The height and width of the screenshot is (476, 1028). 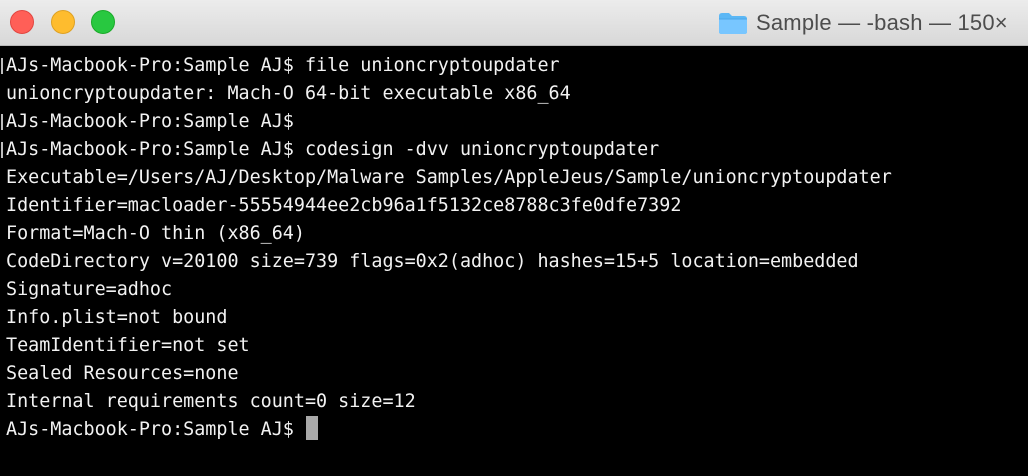 What do you see at coordinates (882, 22) in the screenshot?
I see `window-title: Sample — -bash — 150×` at bounding box center [882, 22].